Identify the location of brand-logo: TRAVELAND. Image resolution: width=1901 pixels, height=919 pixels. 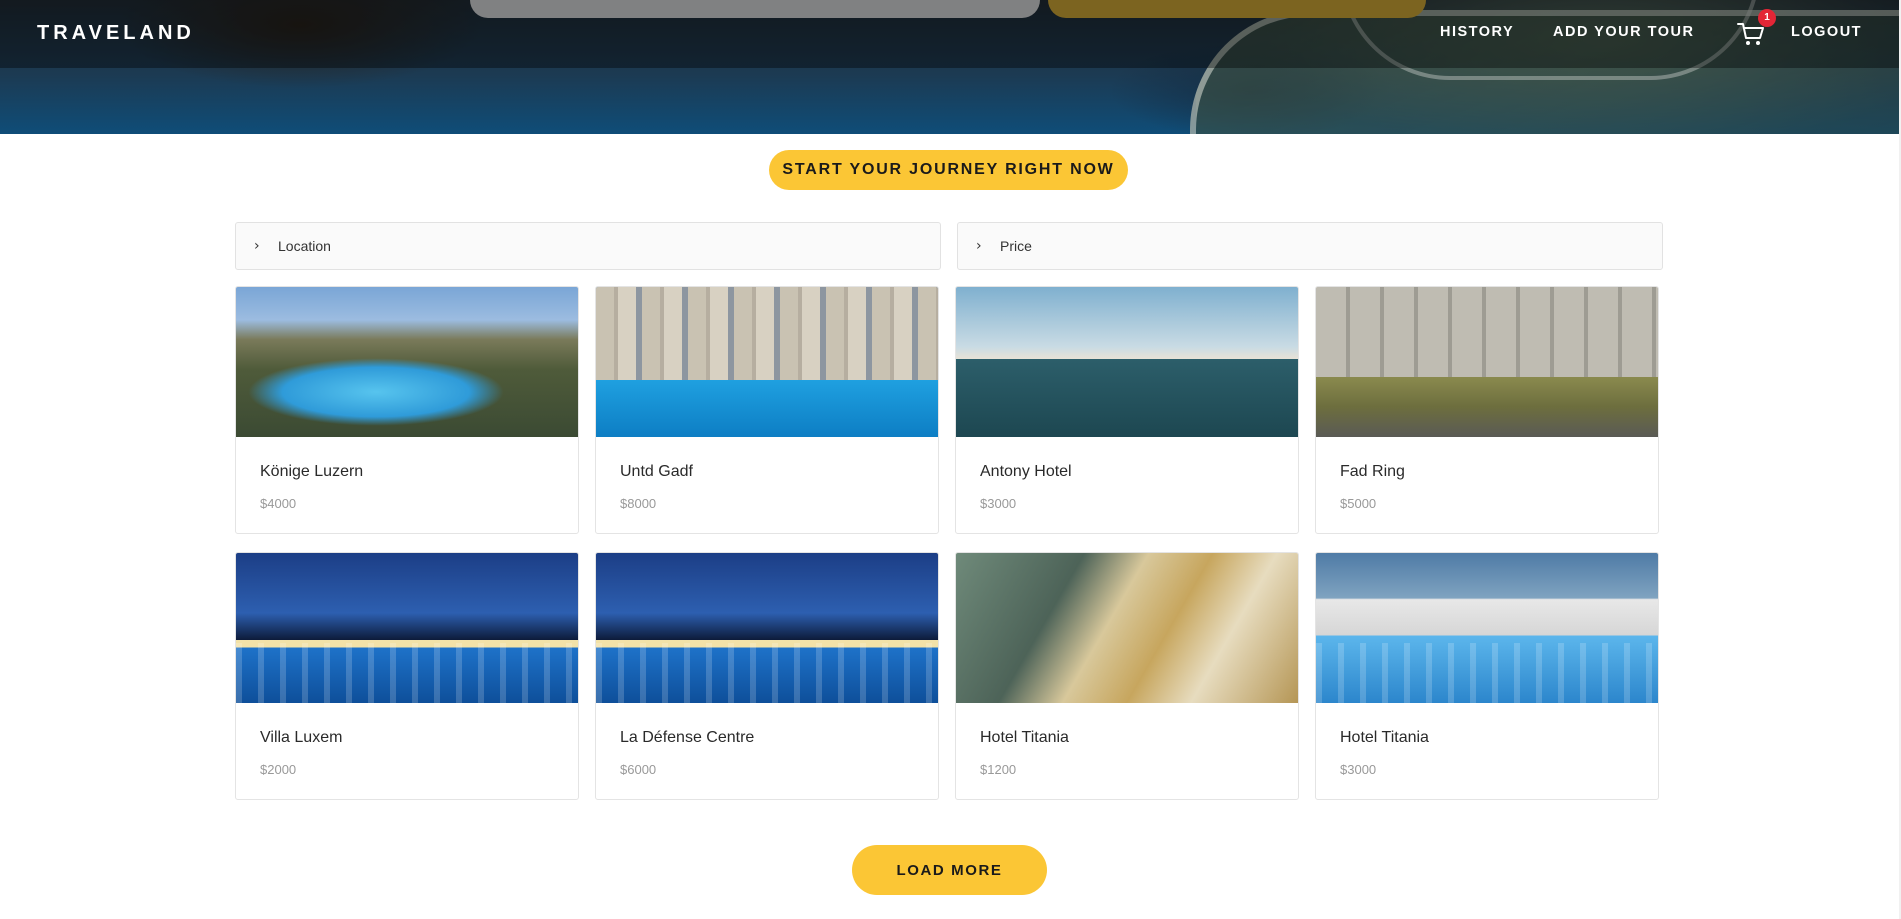
(116, 33).